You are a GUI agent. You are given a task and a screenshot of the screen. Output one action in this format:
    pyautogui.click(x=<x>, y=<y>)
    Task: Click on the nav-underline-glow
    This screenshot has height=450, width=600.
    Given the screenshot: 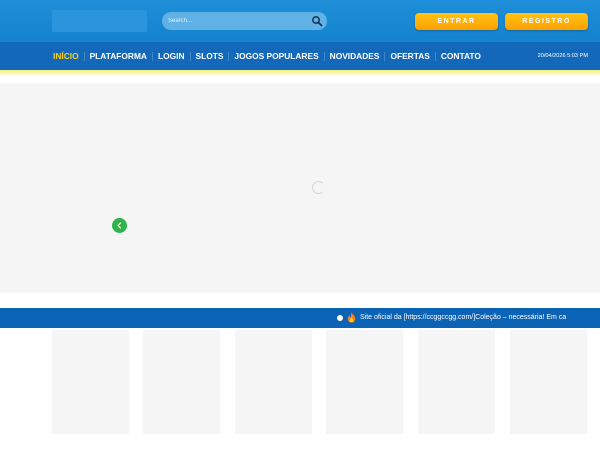 What is the action you would take?
    pyautogui.click(x=300, y=73)
    